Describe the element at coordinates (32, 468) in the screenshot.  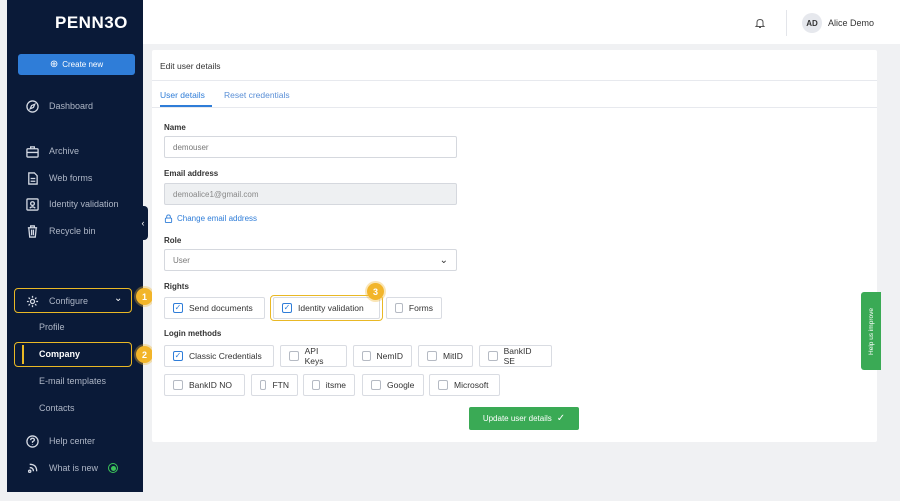
I see `broadcast-icon` at that location.